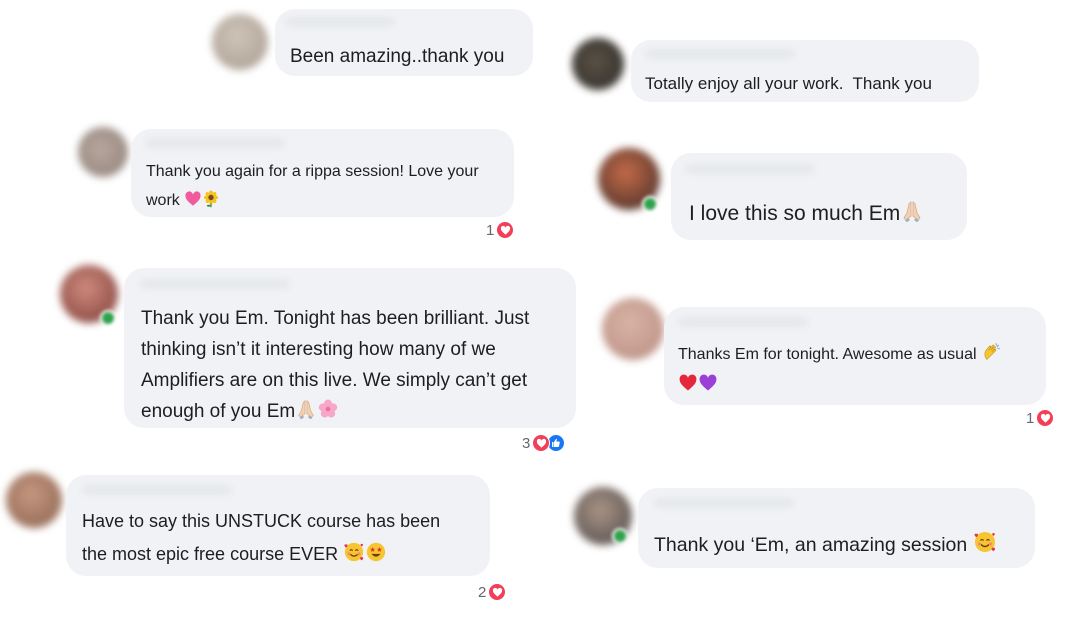 The width and height of the screenshot is (1078, 617). I want to click on comment-bubble: Thank you ‘Em, an amazing session, so click(836, 528).